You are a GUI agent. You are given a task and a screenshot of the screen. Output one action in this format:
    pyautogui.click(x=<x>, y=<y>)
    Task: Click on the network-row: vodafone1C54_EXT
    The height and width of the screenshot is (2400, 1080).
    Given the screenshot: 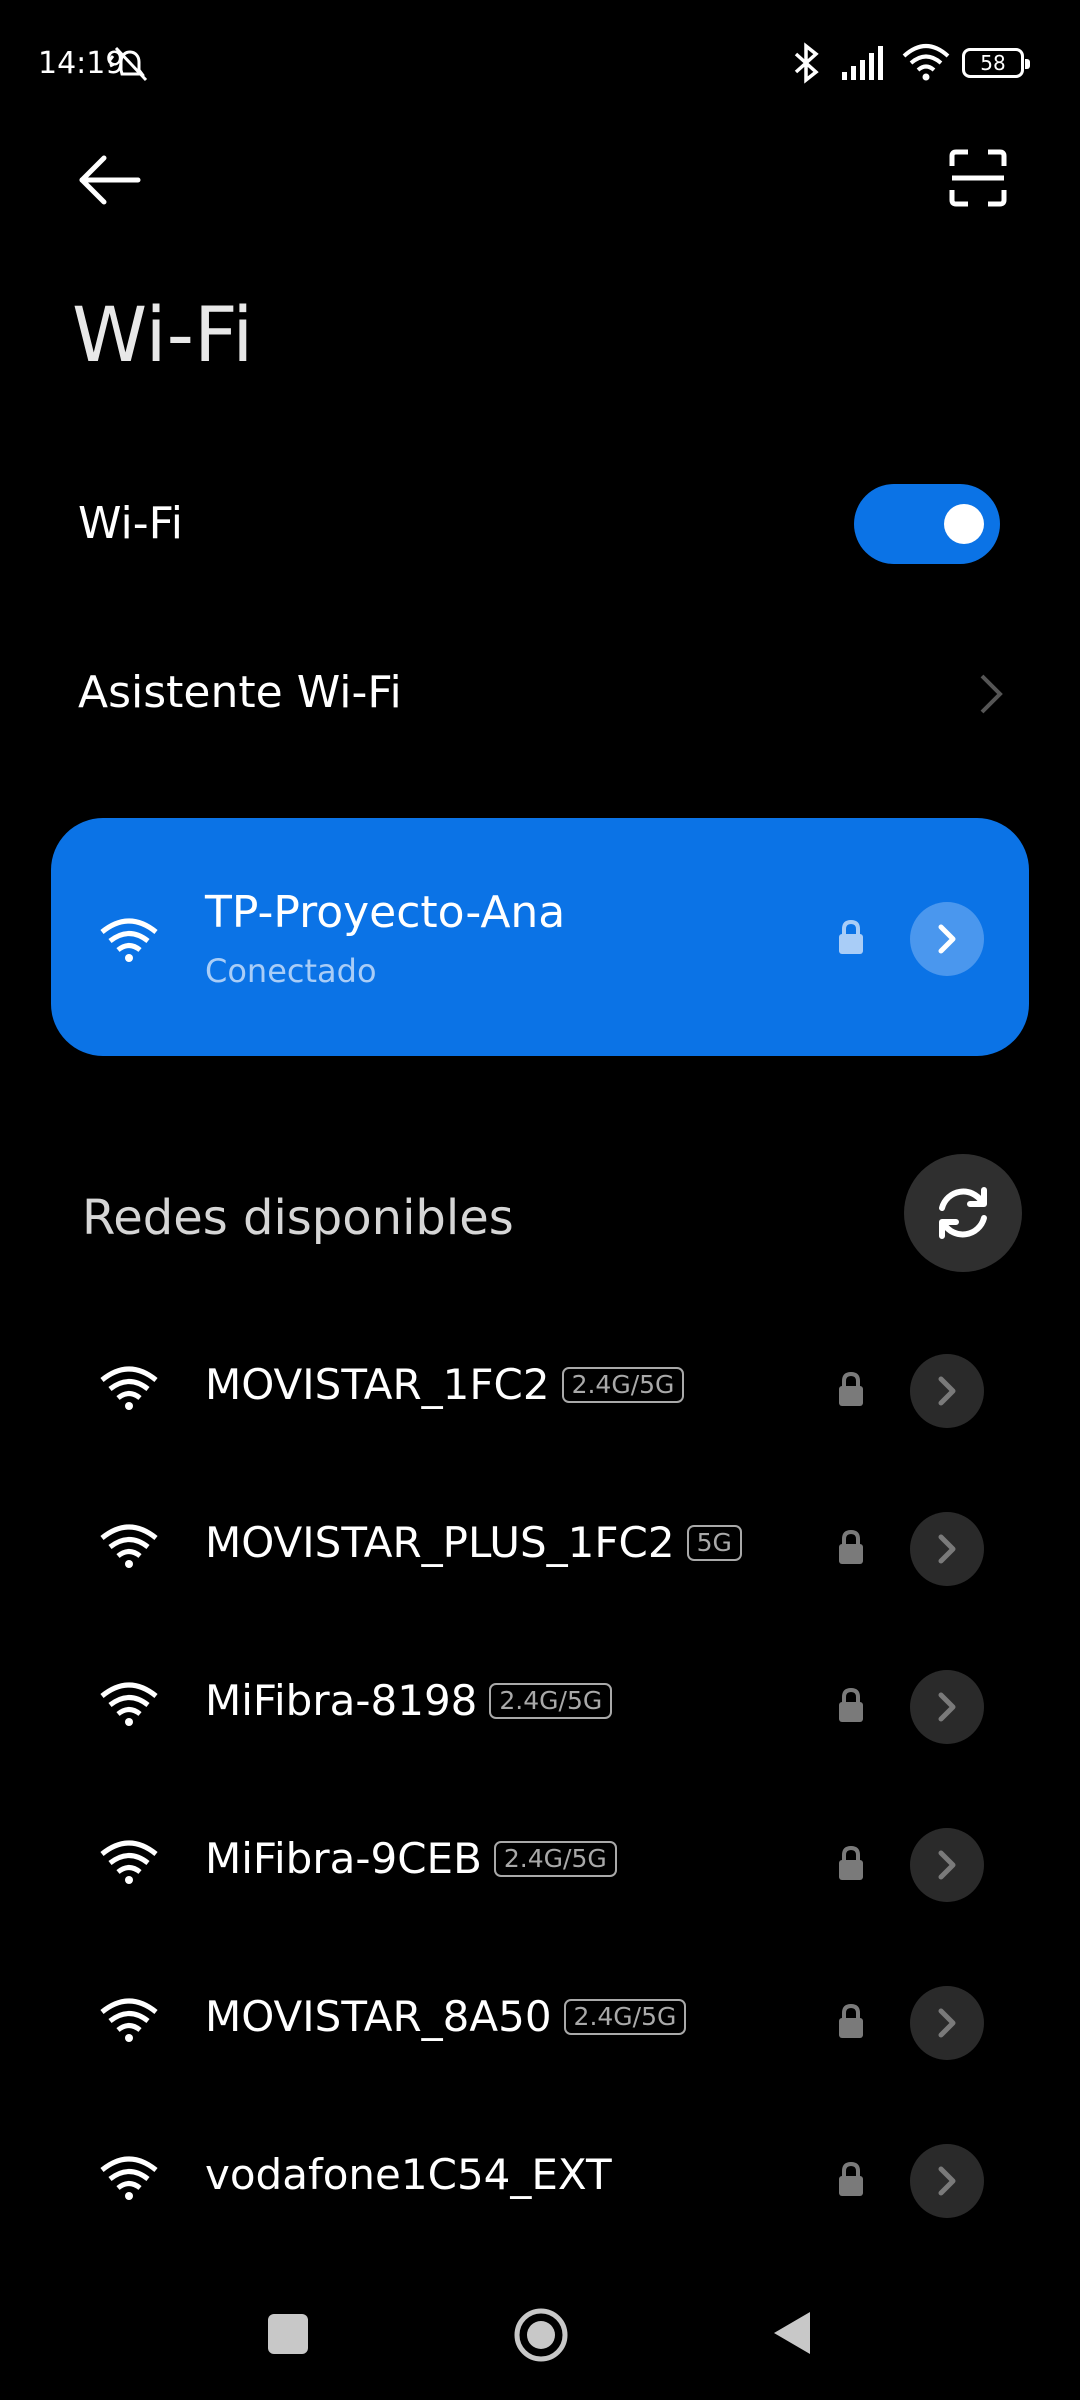 What is the action you would take?
    pyautogui.click(x=540, y=2180)
    